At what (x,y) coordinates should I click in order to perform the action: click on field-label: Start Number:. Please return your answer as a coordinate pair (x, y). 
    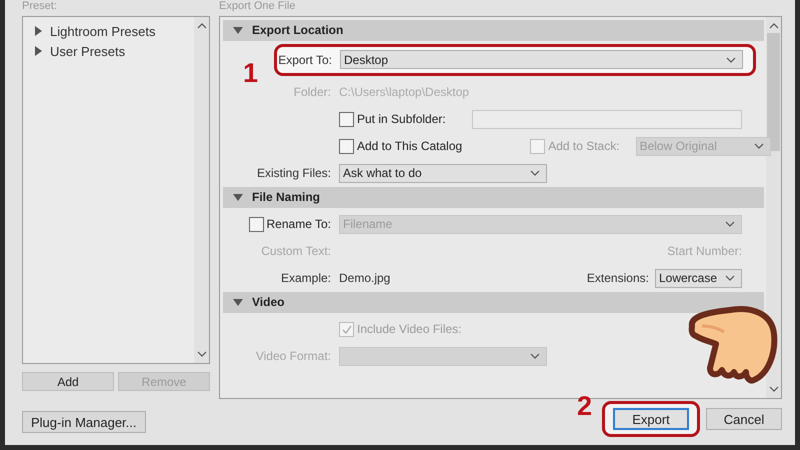
    Looking at the image, I should click on (704, 251).